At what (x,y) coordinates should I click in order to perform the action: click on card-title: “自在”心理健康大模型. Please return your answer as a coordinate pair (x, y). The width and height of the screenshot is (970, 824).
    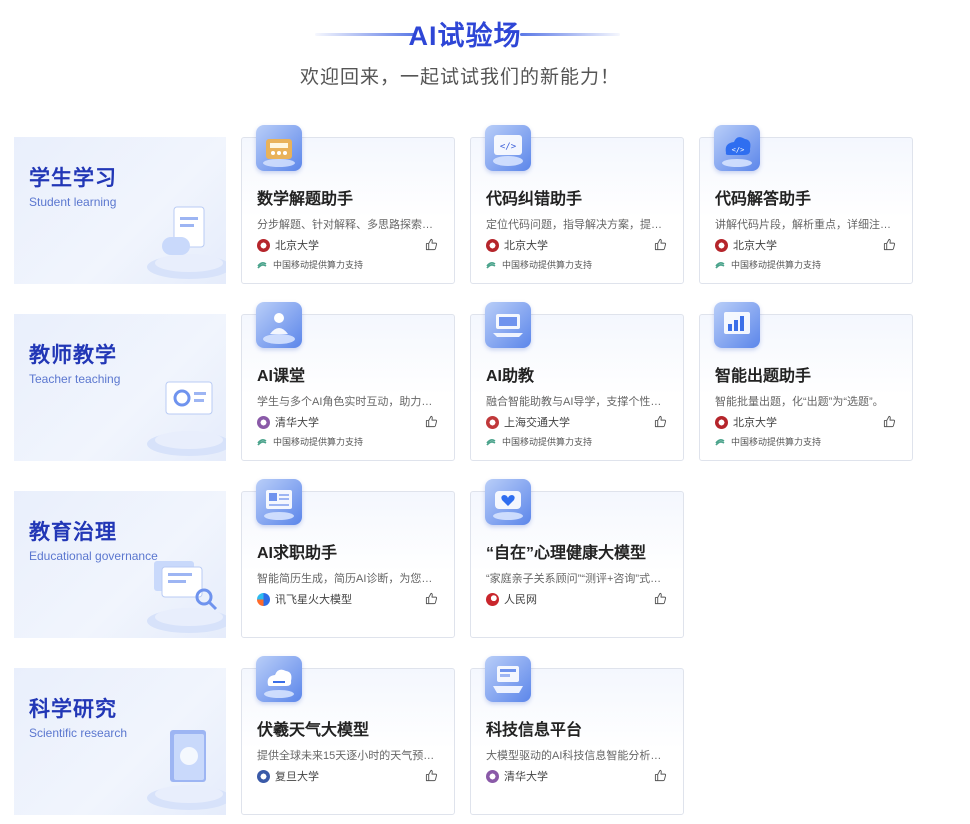
    Looking at the image, I should click on (566, 553).